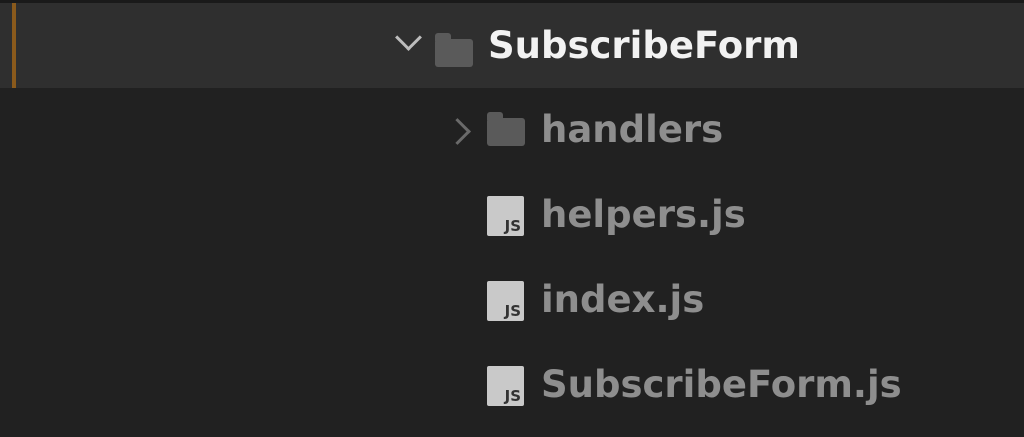 Image resolution: width=1024 pixels, height=437 pixels. What do you see at coordinates (644, 45) in the screenshot?
I see `tree-item-label: SubscribeForm` at bounding box center [644, 45].